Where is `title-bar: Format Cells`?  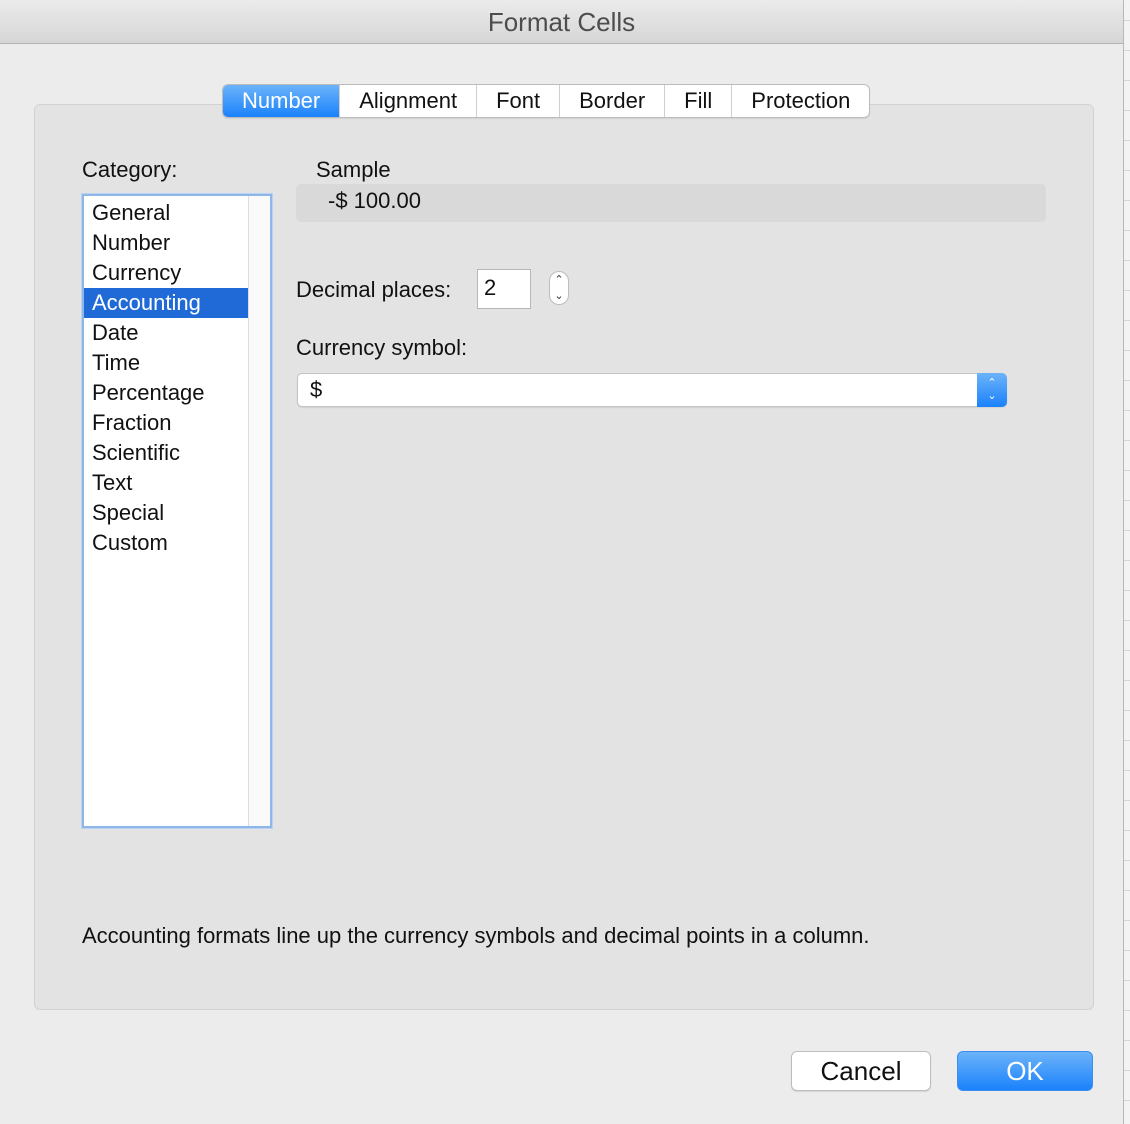 title-bar: Format Cells is located at coordinates (561, 22).